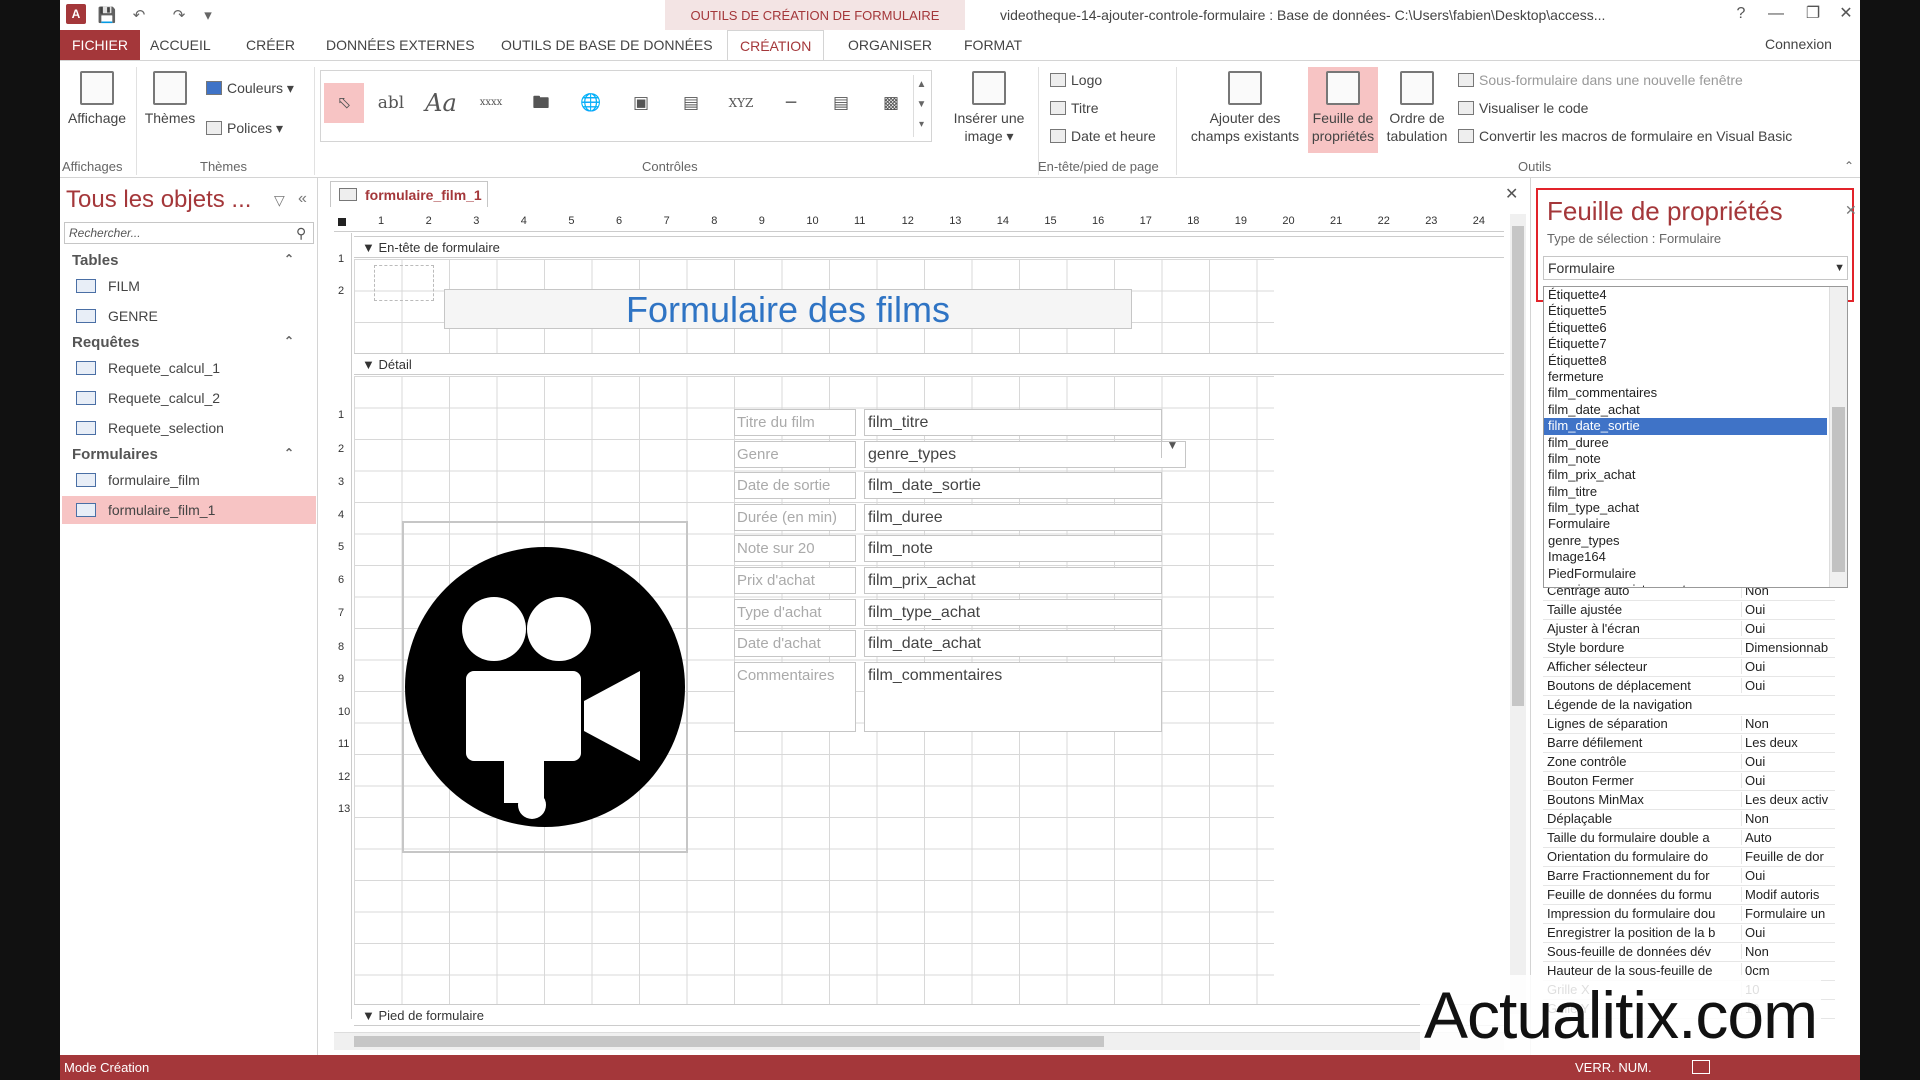  Describe the element at coordinates (1511, 194) in the screenshot. I see `close-document-icon: ✕` at that location.